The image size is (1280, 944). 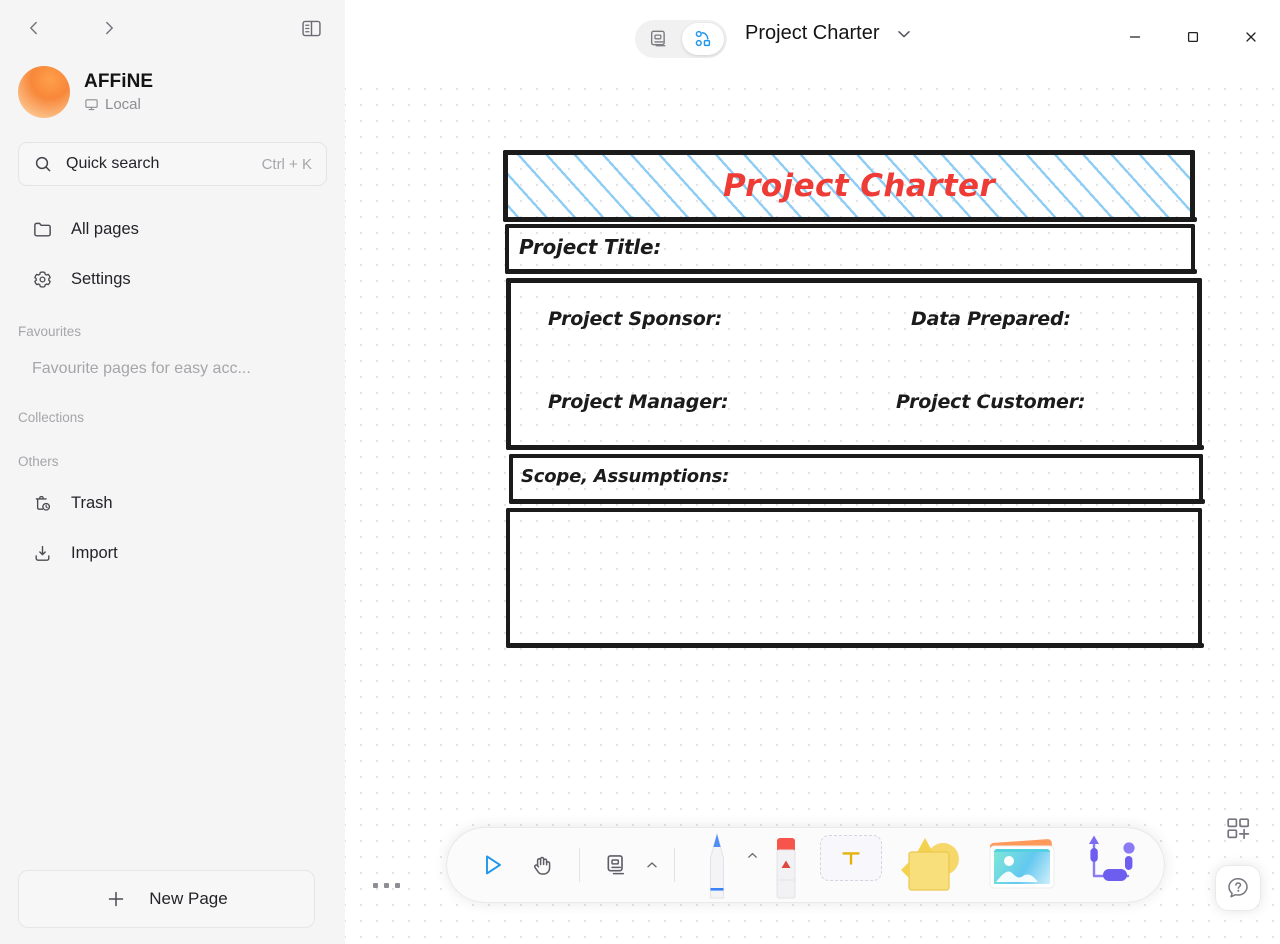 What do you see at coordinates (991, 402) in the screenshot?
I see `field-project-customer-label: Project Customer:` at bounding box center [991, 402].